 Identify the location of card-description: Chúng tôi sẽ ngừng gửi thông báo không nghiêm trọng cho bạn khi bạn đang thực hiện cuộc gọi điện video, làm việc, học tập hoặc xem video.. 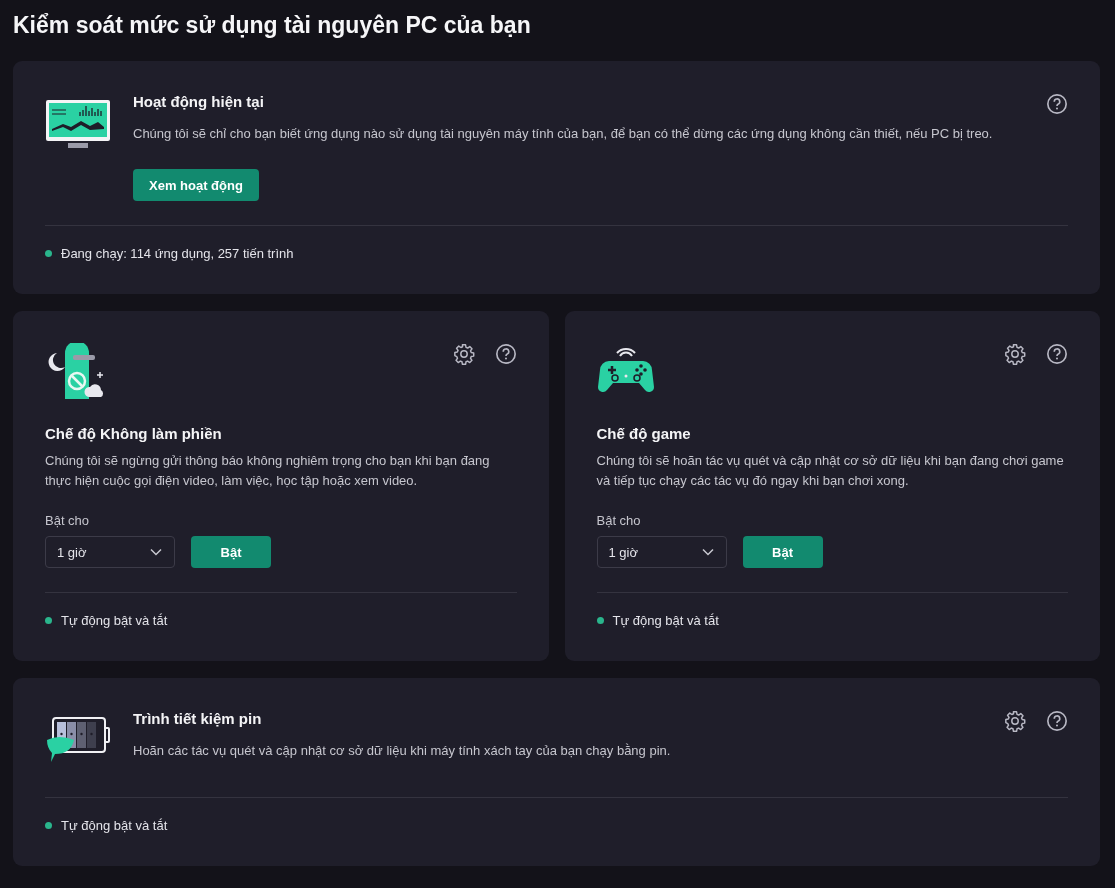
(268, 471).